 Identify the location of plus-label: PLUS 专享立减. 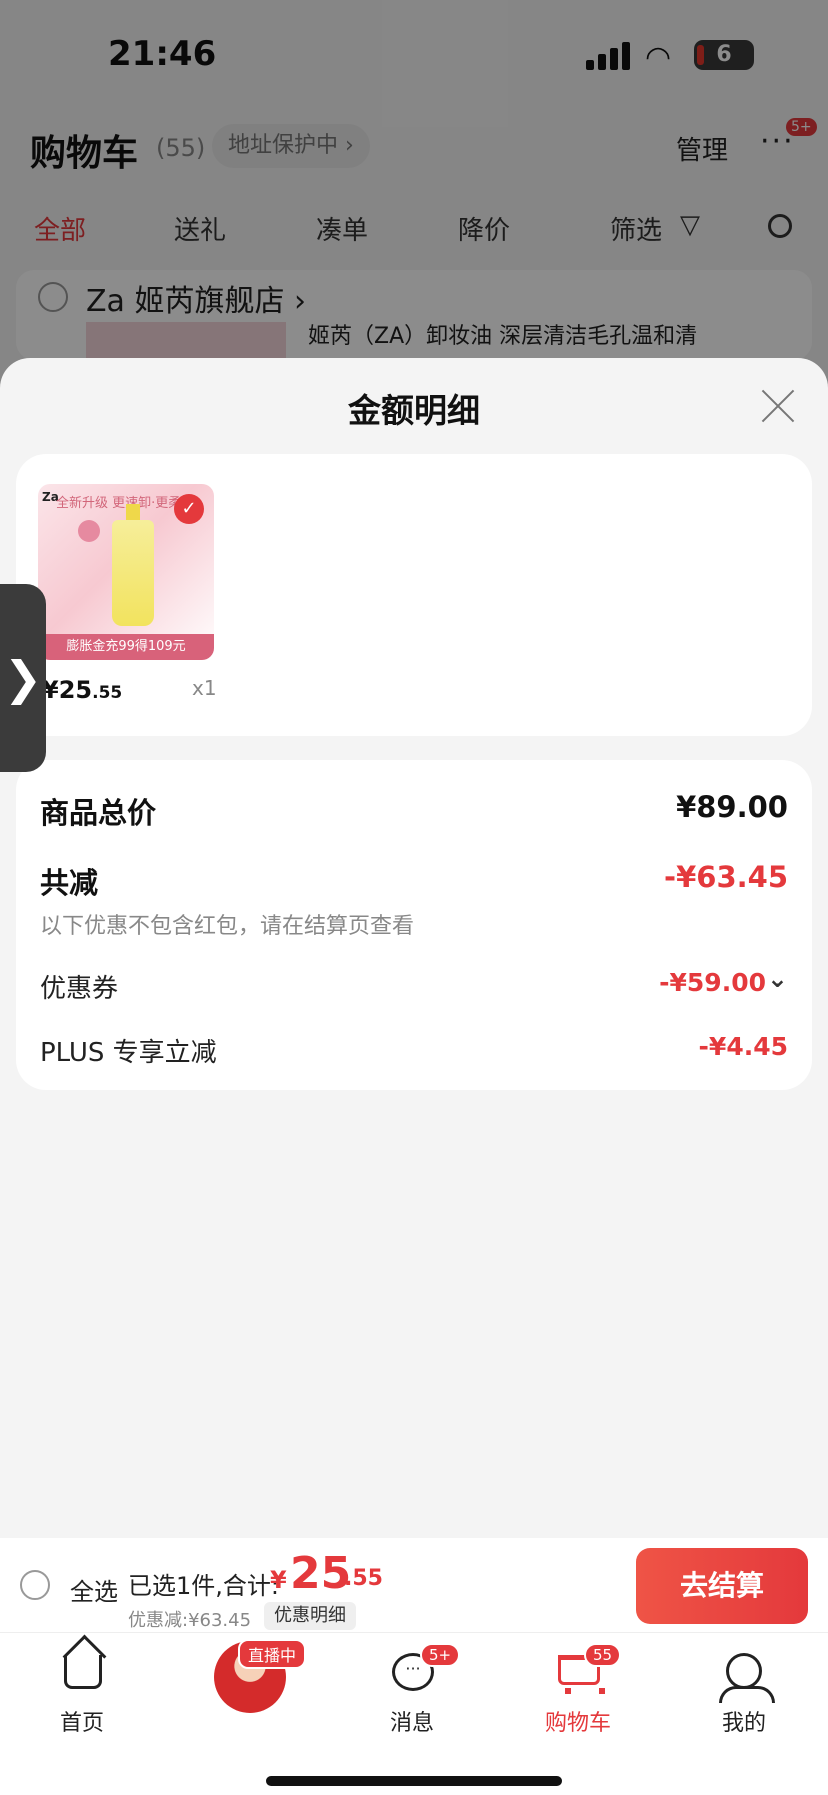
(128, 1053).